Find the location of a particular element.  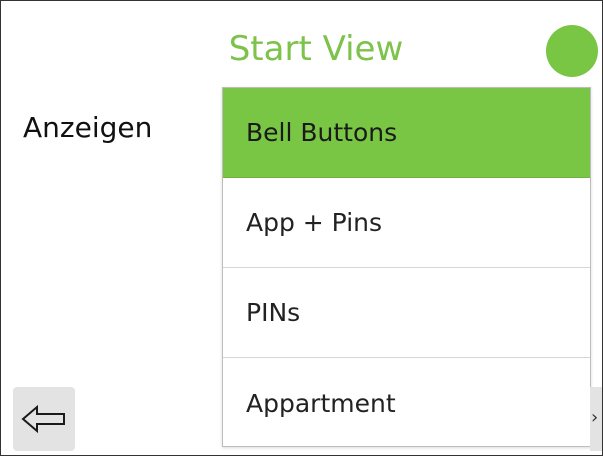

dropdown-option-label: PINs is located at coordinates (273, 312).